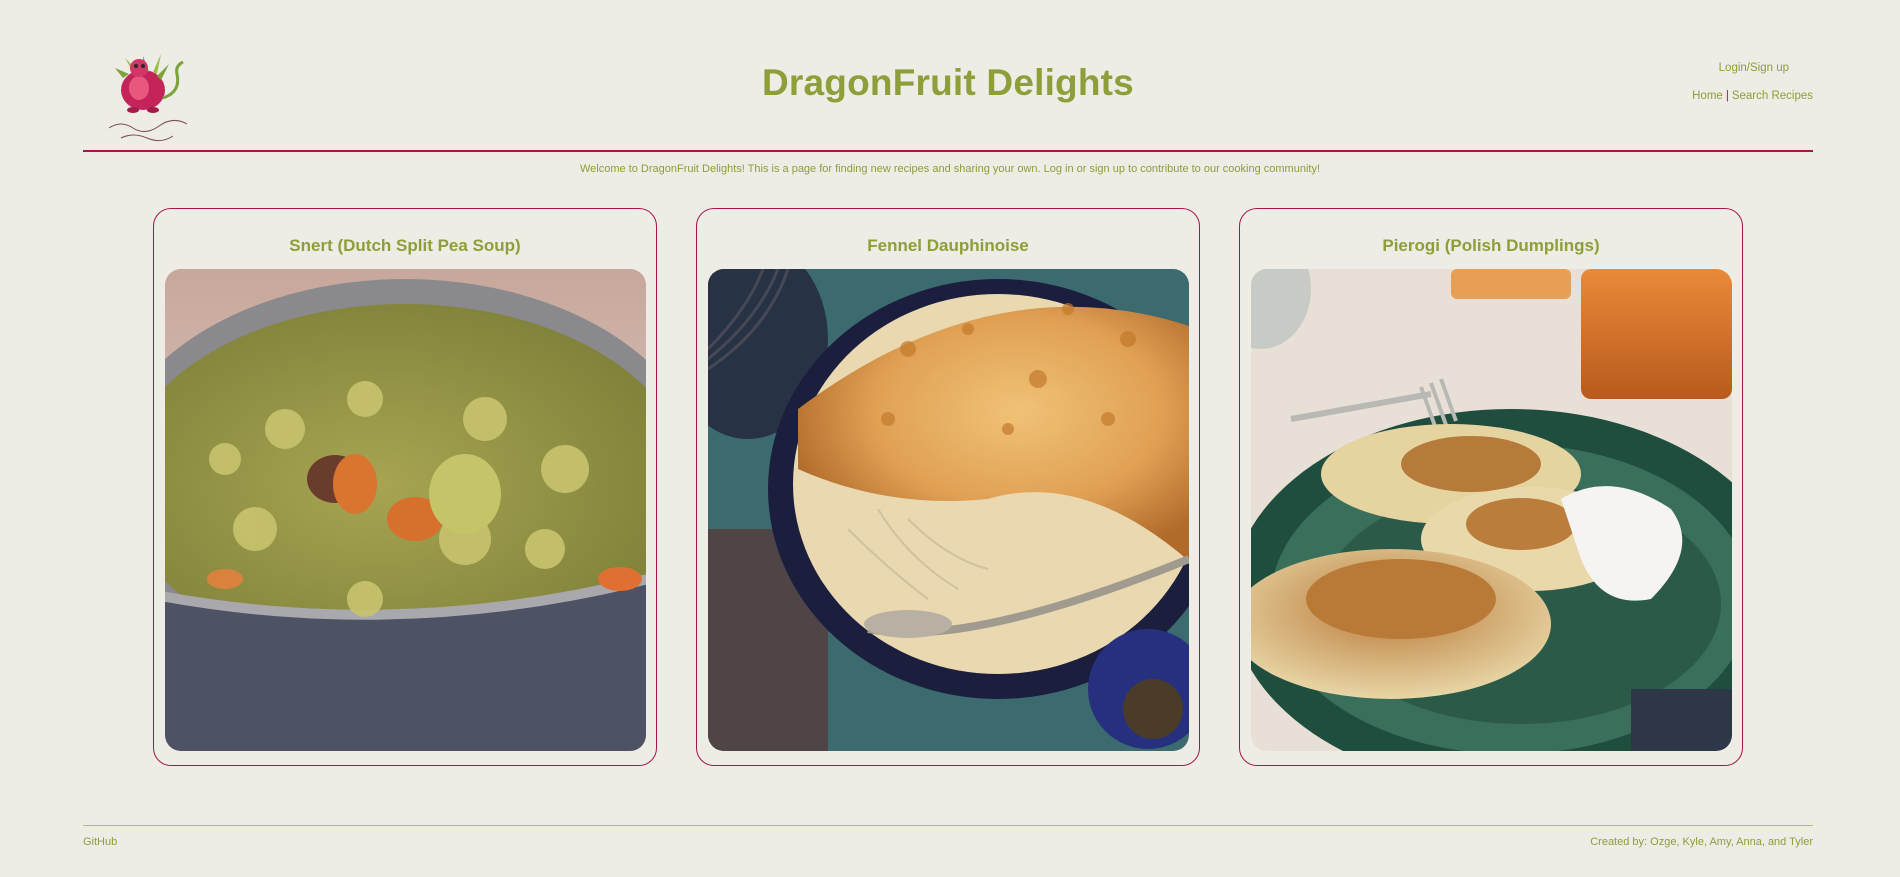 This screenshot has height=877, width=1900. I want to click on recipe-image-snert, so click(405, 510).